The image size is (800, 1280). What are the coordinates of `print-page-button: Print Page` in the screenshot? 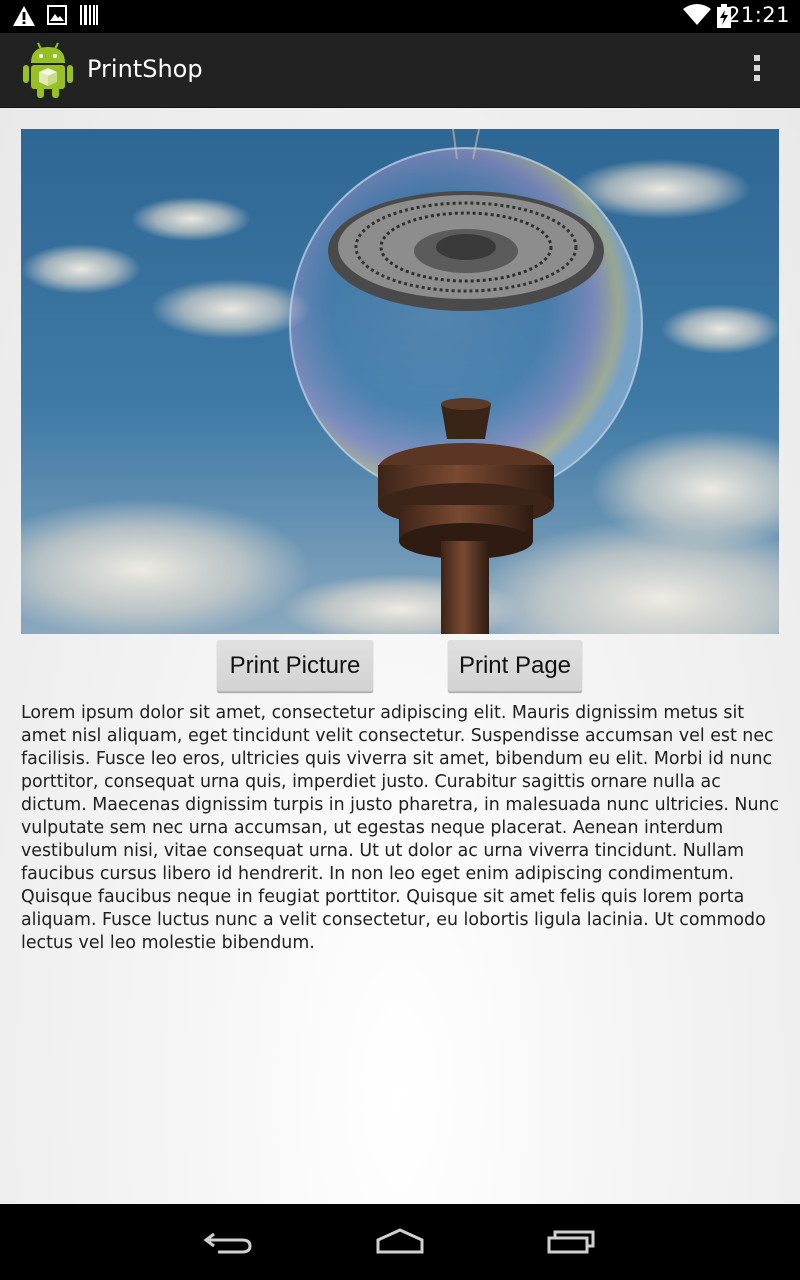 It's located at (515, 666).